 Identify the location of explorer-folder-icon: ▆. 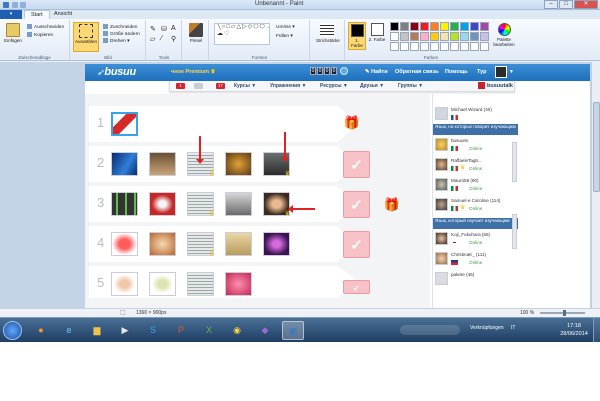
(97, 330).